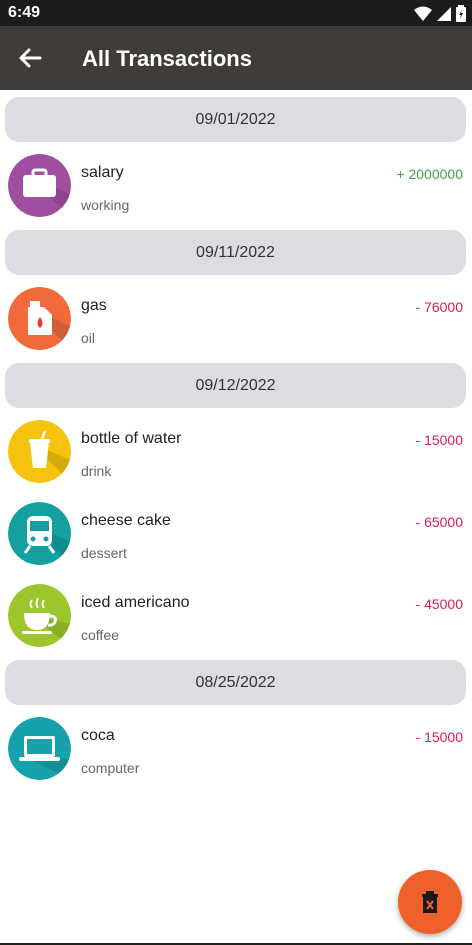  Describe the element at coordinates (444, 13) in the screenshot. I see `signal-icon` at that location.